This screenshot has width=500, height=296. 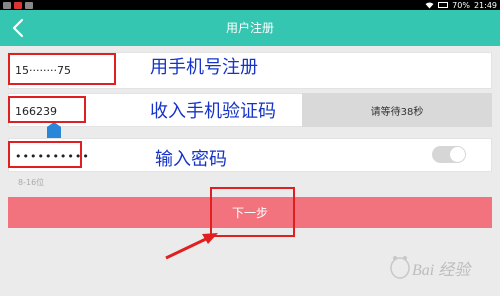 I want to click on battery-icon, so click(x=443, y=5).